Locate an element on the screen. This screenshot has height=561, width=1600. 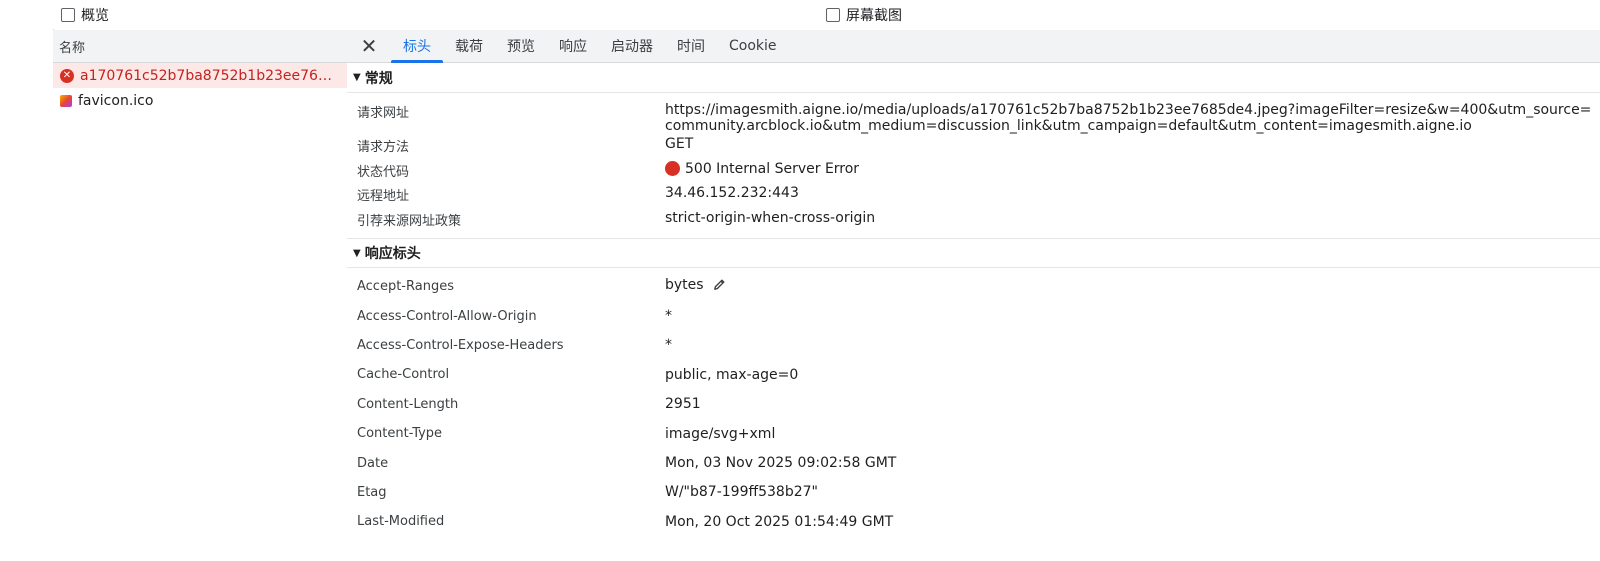
details-tab-bar: ✕ 标头 载荷 预览 响应 启动器 时间 Cookie is located at coordinates (973, 46).